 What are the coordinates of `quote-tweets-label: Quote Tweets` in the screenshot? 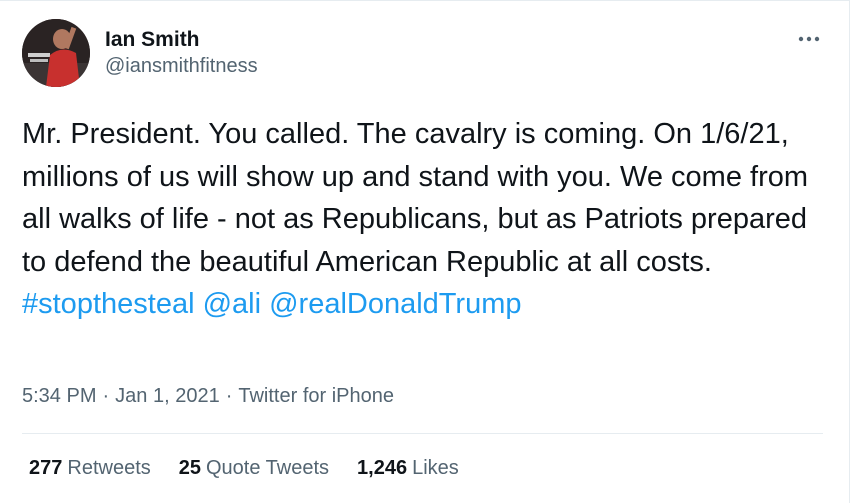 It's located at (268, 468).